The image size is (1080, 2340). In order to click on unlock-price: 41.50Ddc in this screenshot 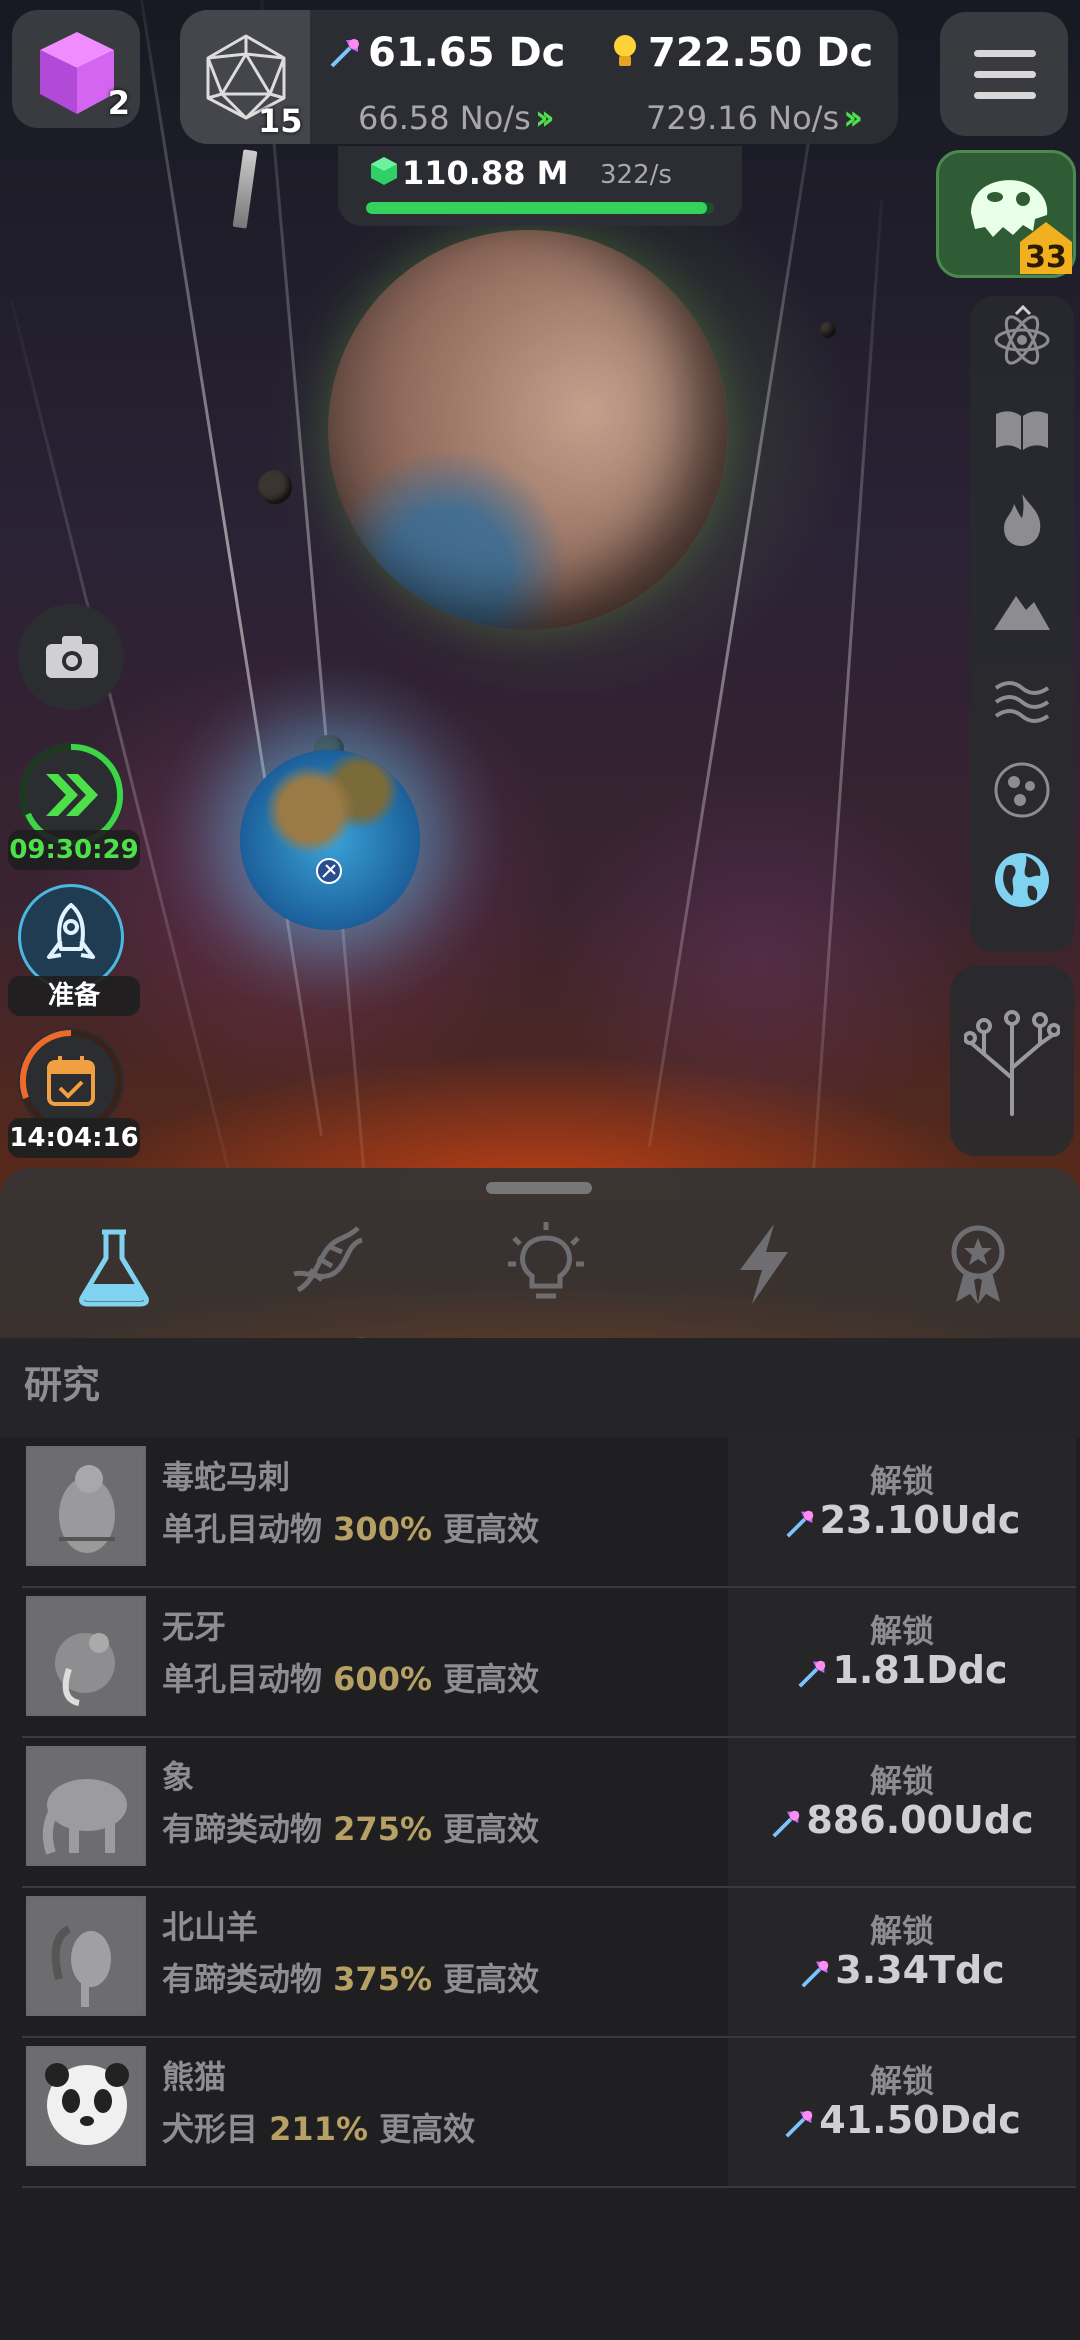, I will do `click(902, 2120)`.